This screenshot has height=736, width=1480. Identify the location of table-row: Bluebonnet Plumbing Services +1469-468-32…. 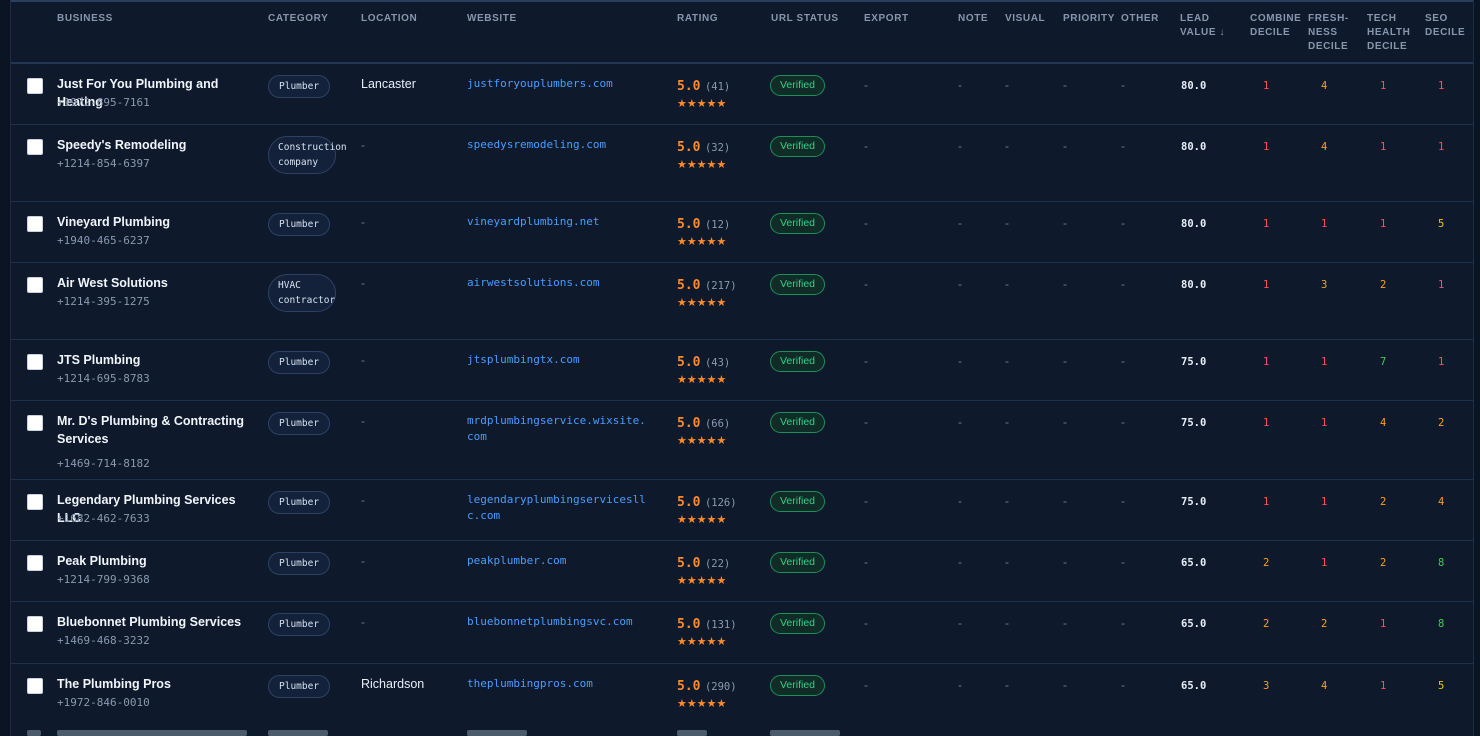
(742, 633).